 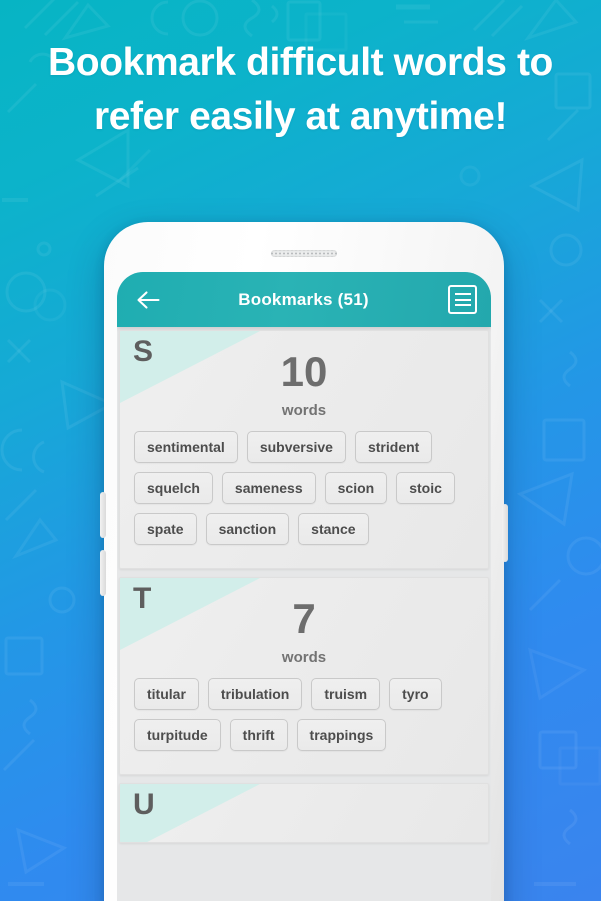 What do you see at coordinates (296, 447) in the screenshot?
I see `word-chip: subversive` at bounding box center [296, 447].